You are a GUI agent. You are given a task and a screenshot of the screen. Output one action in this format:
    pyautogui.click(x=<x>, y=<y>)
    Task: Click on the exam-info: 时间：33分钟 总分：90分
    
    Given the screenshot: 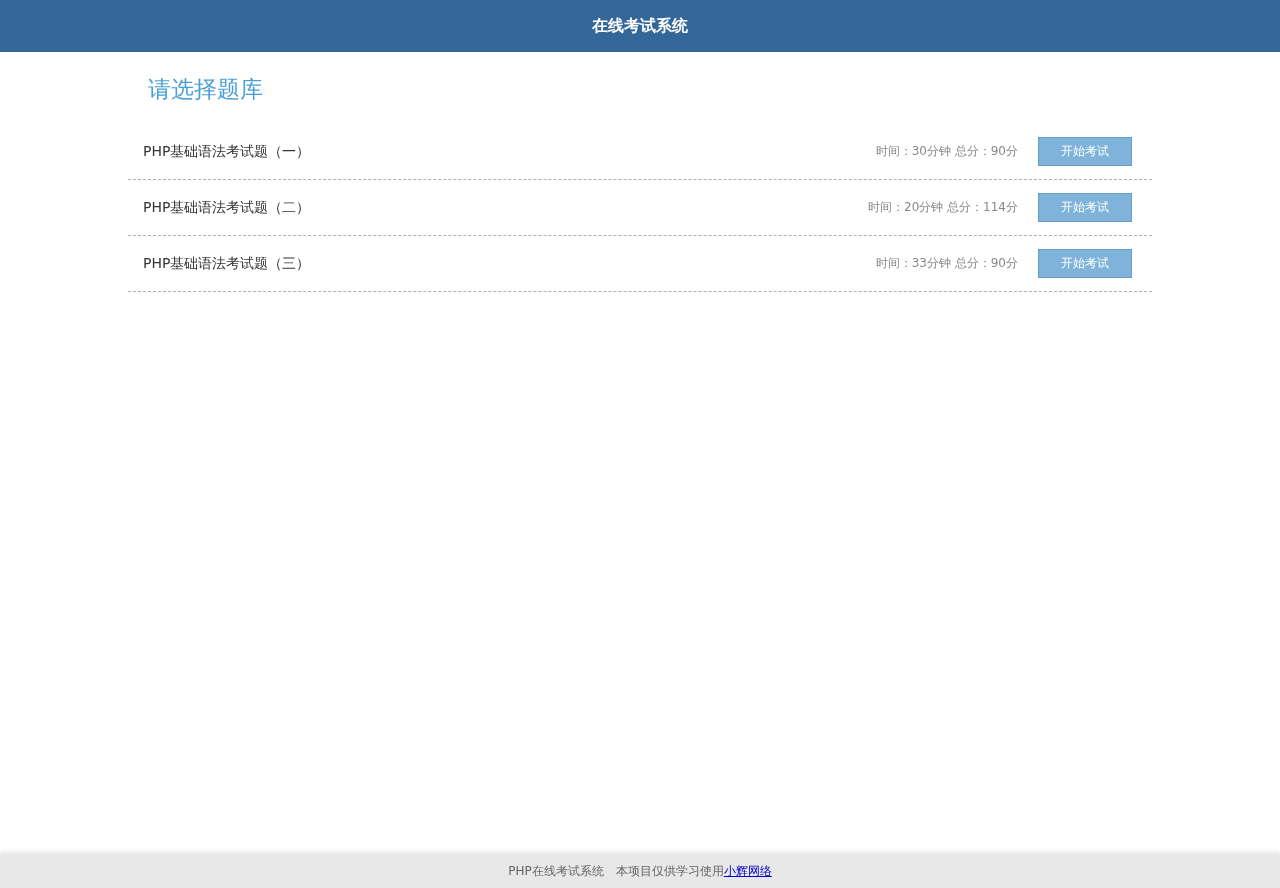 What is the action you would take?
    pyautogui.click(x=946, y=263)
    